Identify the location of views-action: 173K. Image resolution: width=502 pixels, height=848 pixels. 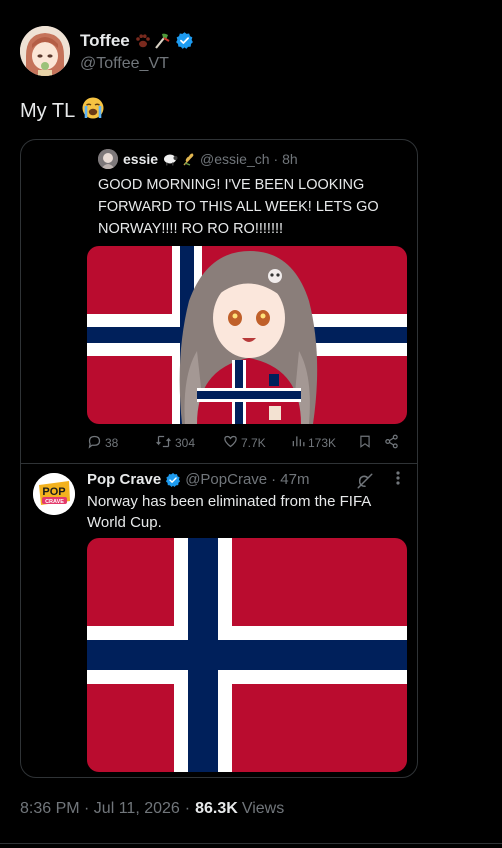
(313, 442).